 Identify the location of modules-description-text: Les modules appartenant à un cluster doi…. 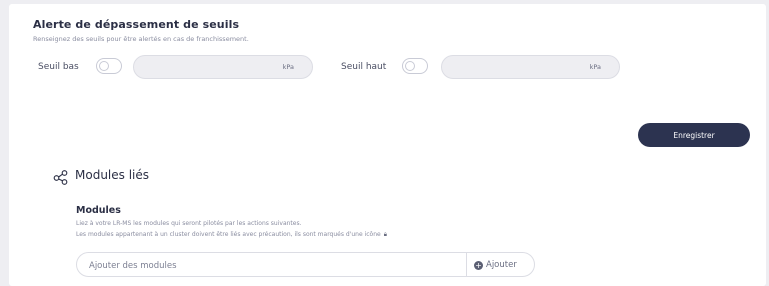
(228, 234).